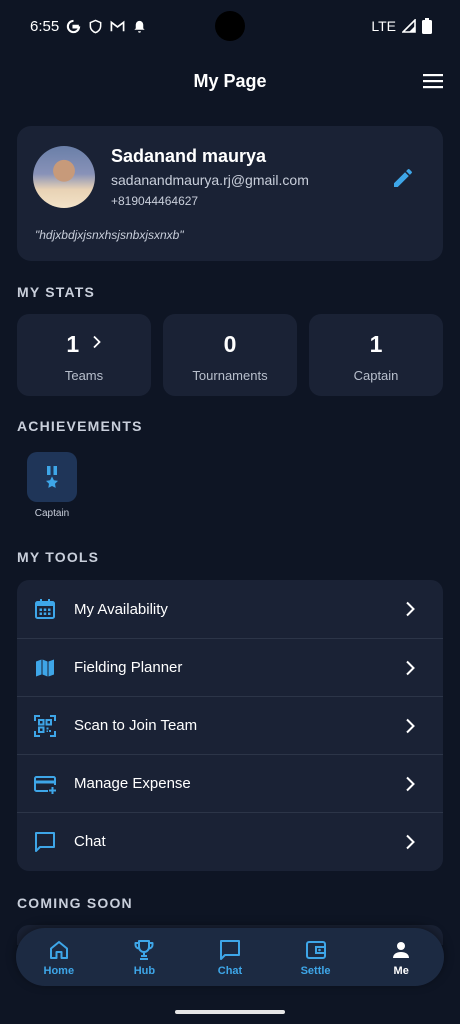 The image size is (460, 1024). Describe the element at coordinates (401, 949) in the screenshot. I see `person-icon` at that location.